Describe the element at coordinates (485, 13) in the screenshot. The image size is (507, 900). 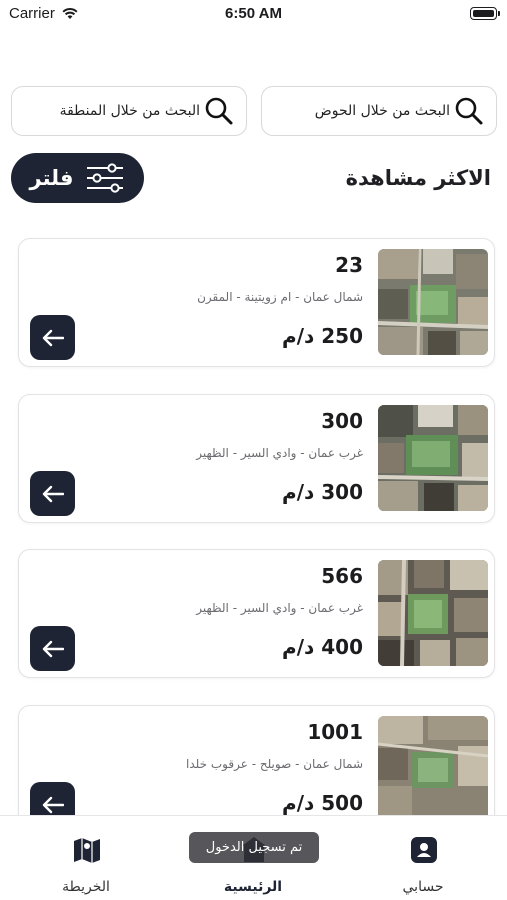
I see `battery-icon` at that location.